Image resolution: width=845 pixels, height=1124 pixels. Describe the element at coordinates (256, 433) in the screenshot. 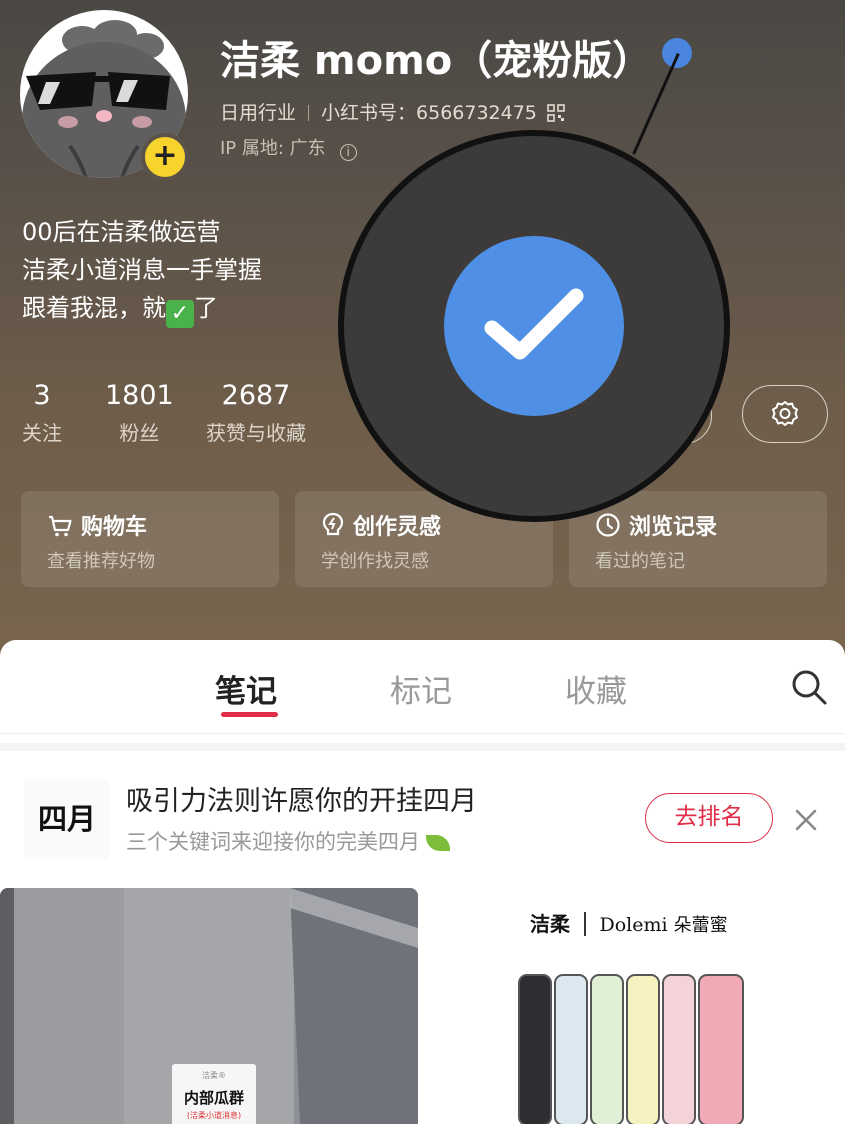

I see `stat-label: 获赞与收藏` at that location.